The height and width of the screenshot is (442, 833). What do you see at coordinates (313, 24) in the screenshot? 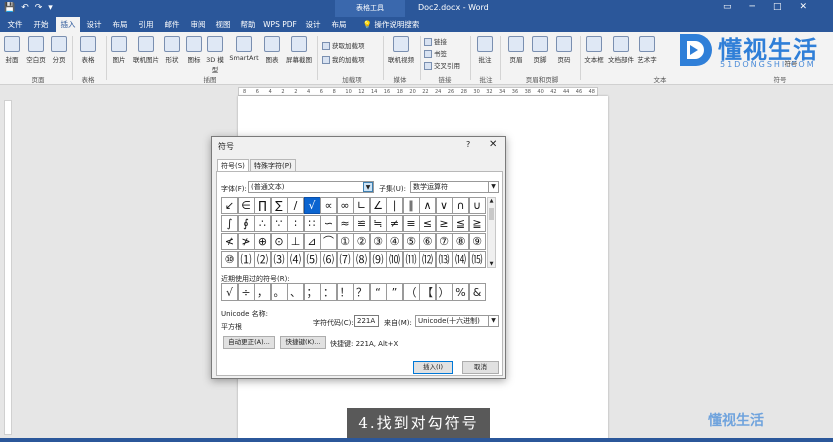
I see `tab-table-design: 设计` at bounding box center [313, 24].